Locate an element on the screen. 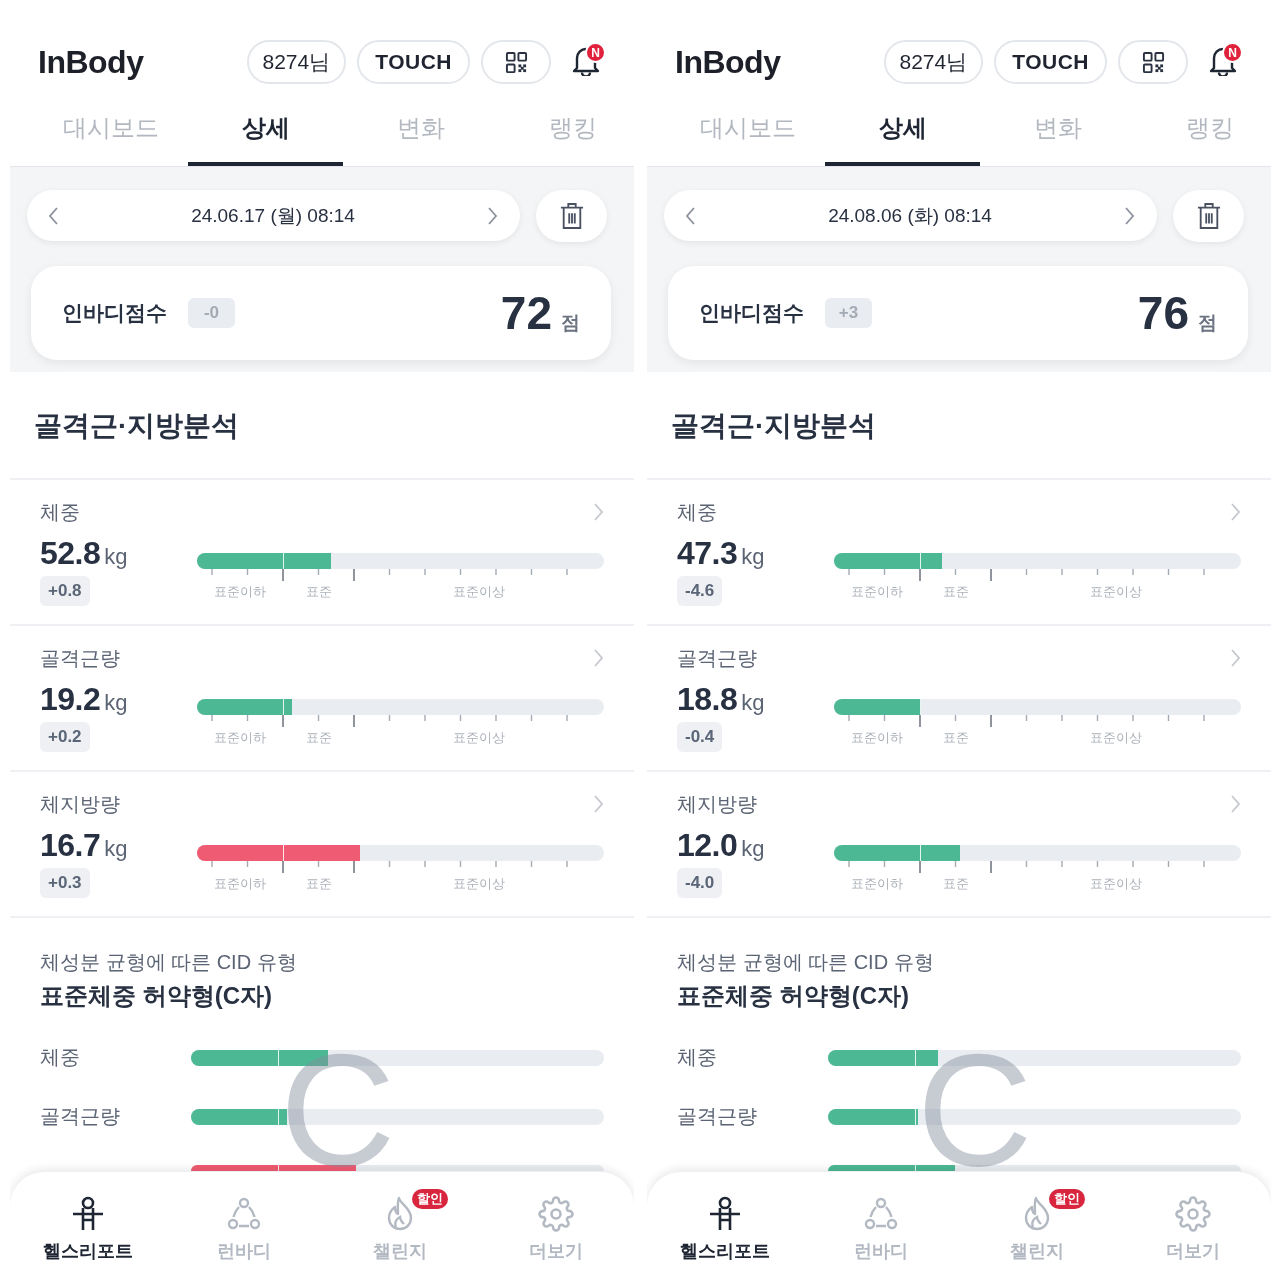 The height and width of the screenshot is (1280, 1280). metric-value: 19.2 is located at coordinates (70, 699).